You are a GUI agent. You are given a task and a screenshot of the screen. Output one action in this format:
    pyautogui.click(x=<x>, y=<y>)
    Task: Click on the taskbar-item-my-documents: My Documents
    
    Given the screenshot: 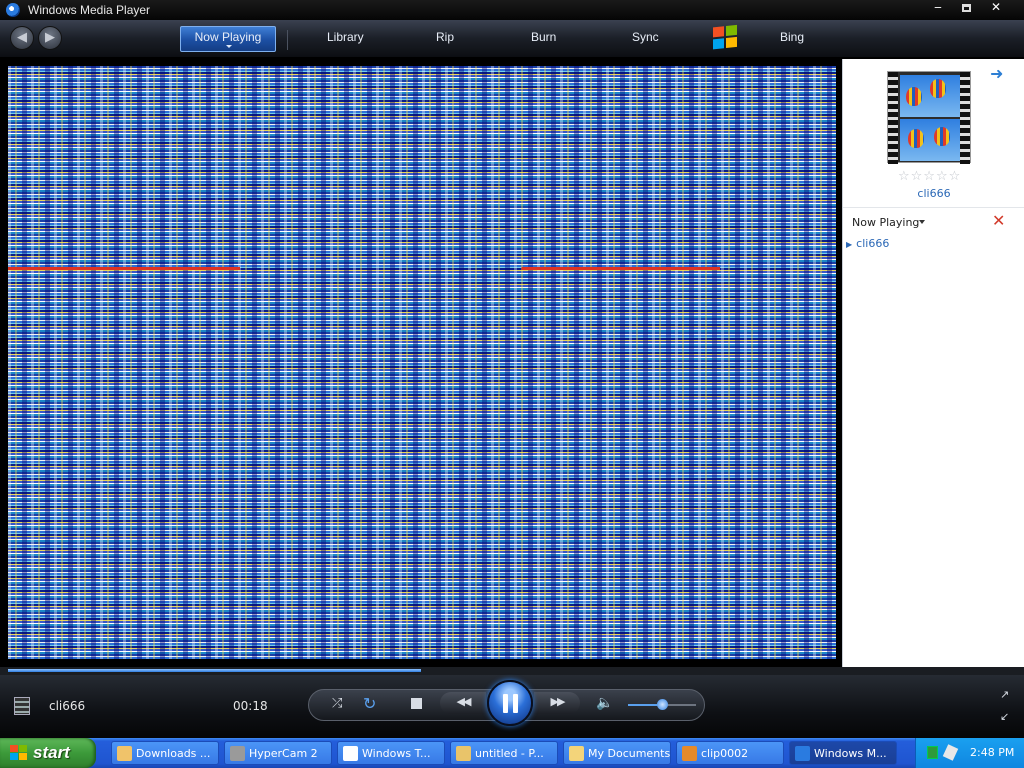 What is the action you would take?
    pyautogui.click(x=617, y=753)
    